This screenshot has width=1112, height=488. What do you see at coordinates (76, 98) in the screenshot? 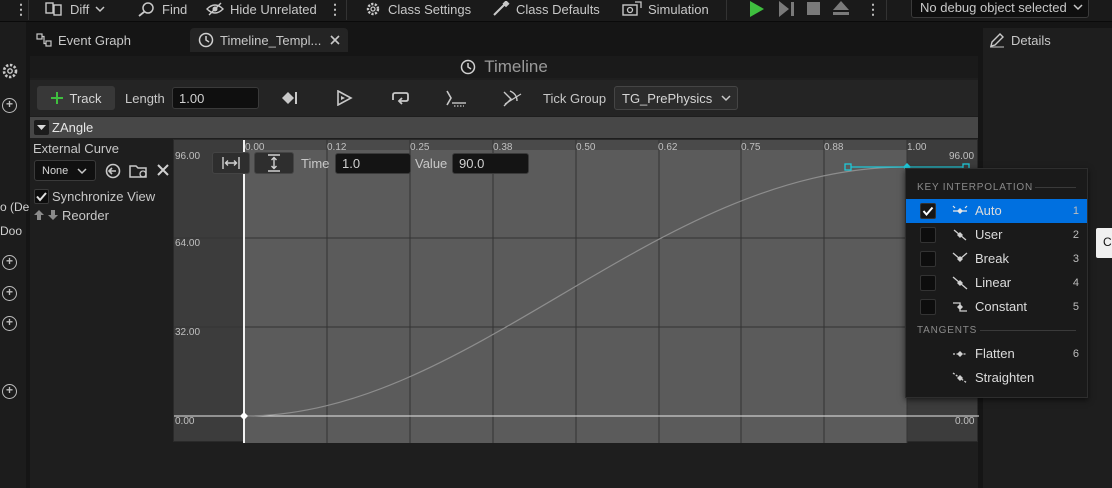
I see `add-track-button: Track` at bounding box center [76, 98].